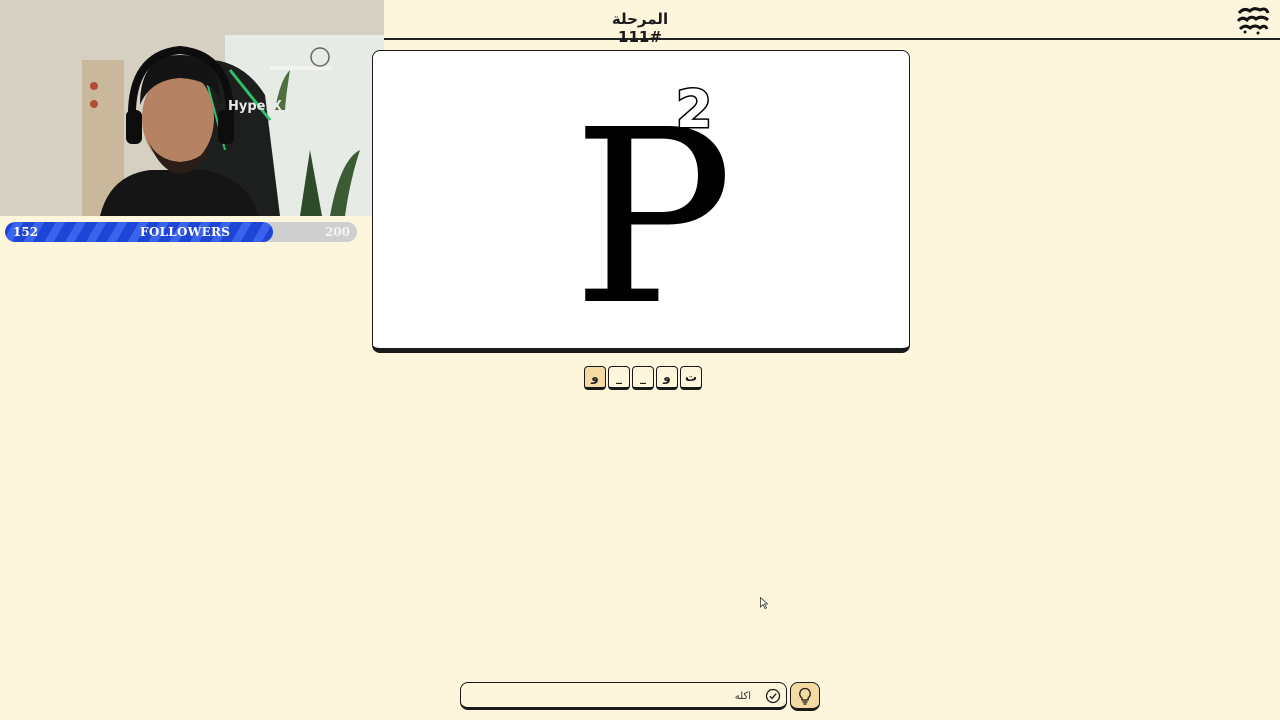  I want to click on followers-progress-fill, so click(139, 232).